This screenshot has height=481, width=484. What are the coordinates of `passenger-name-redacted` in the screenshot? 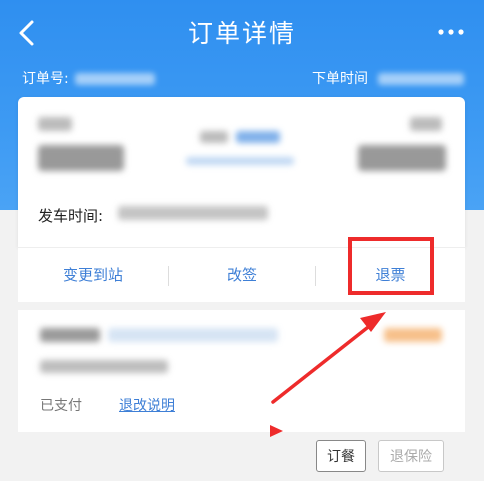 It's located at (70, 335).